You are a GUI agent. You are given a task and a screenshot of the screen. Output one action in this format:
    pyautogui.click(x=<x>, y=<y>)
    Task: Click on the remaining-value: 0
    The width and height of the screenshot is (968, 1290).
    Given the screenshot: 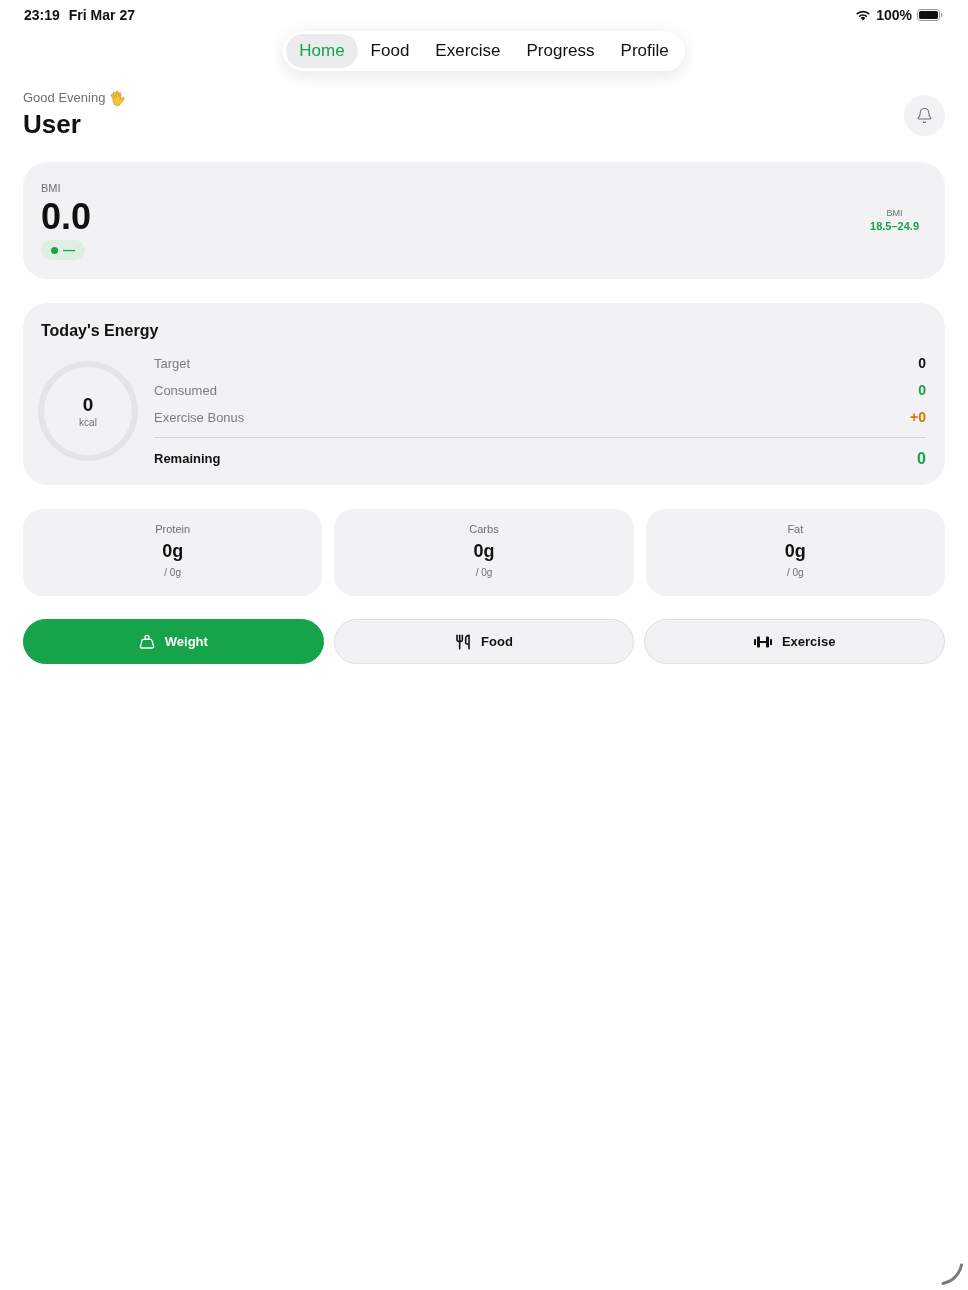 What is the action you would take?
    pyautogui.click(x=921, y=458)
    